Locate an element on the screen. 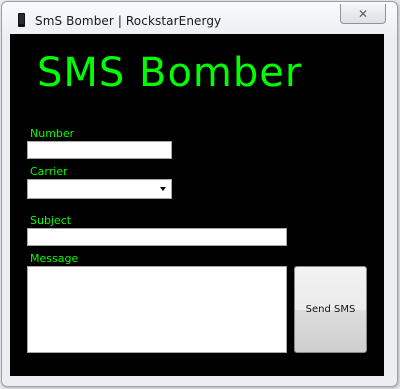 Image resolution: width=400 pixels, height=389 pixels. subject-input is located at coordinates (157, 237).